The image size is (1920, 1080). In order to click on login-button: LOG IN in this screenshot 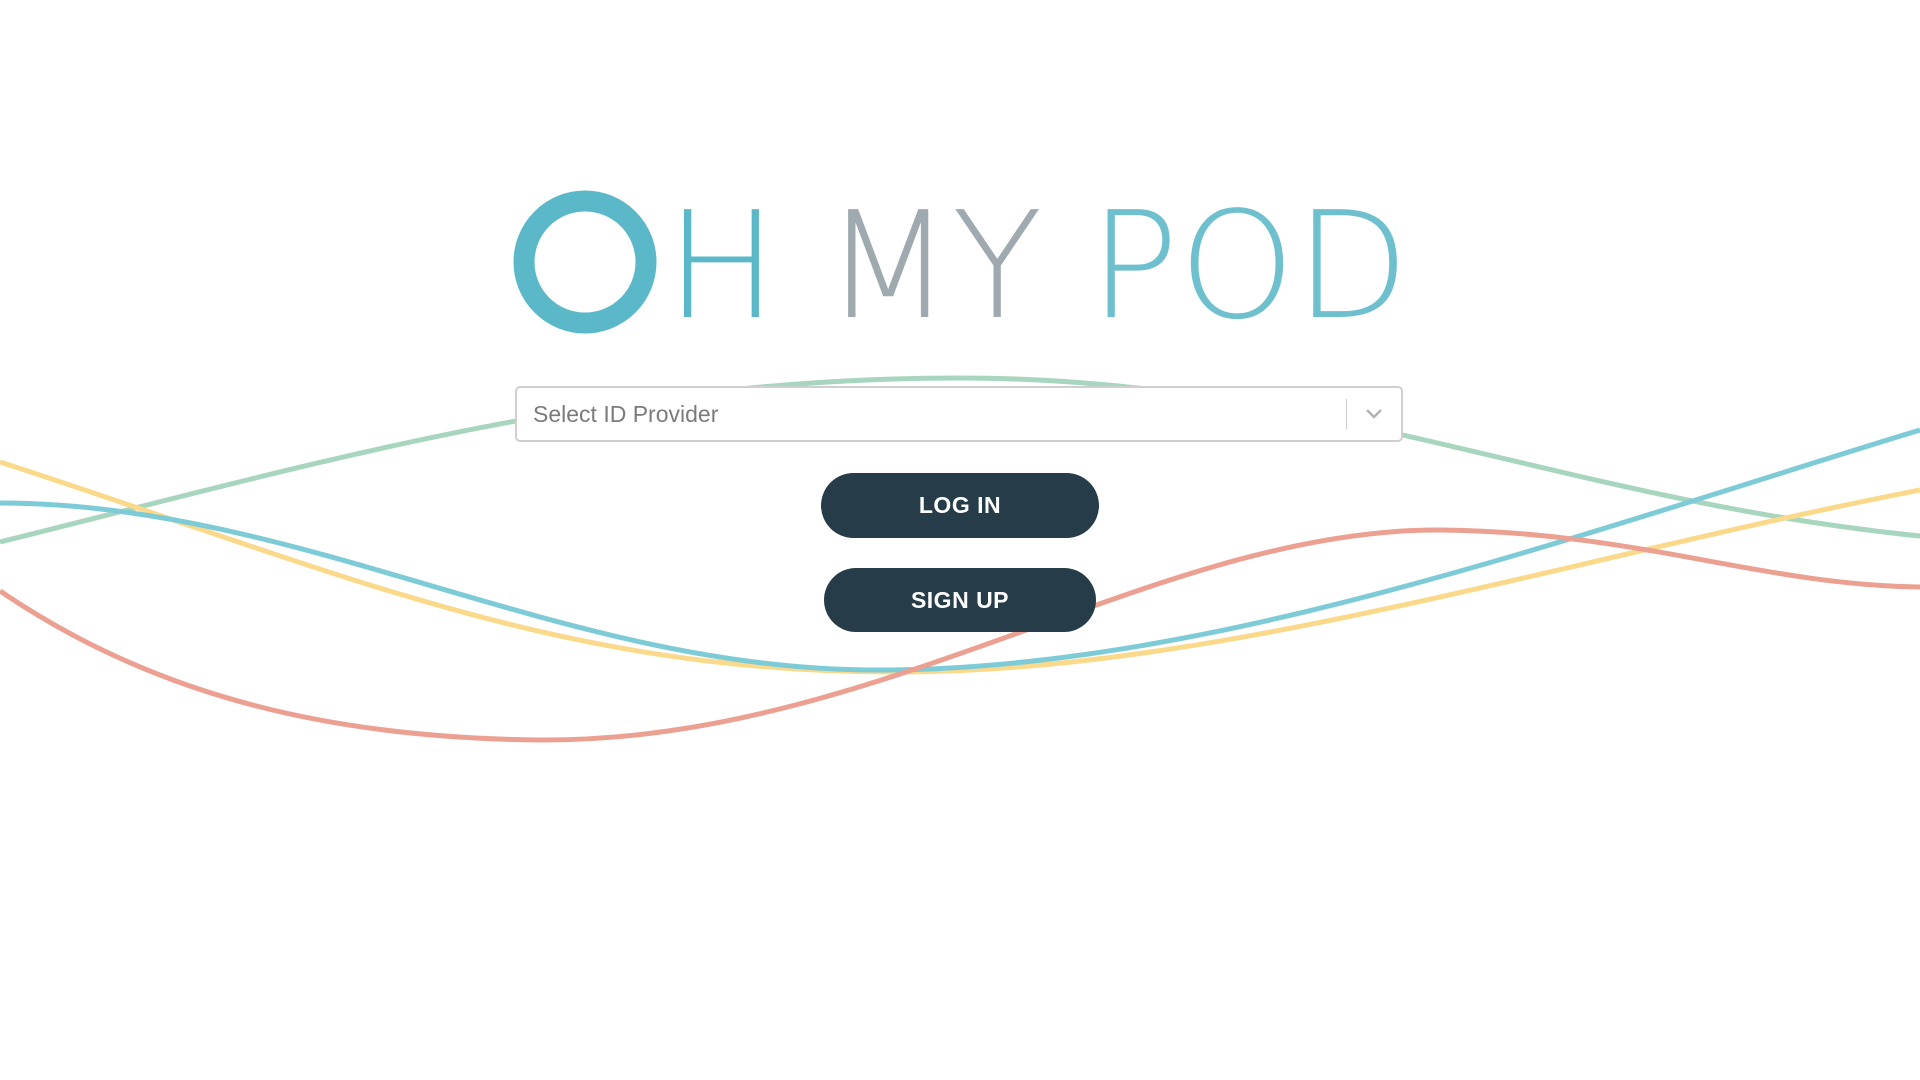, I will do `click(960, 505)`.